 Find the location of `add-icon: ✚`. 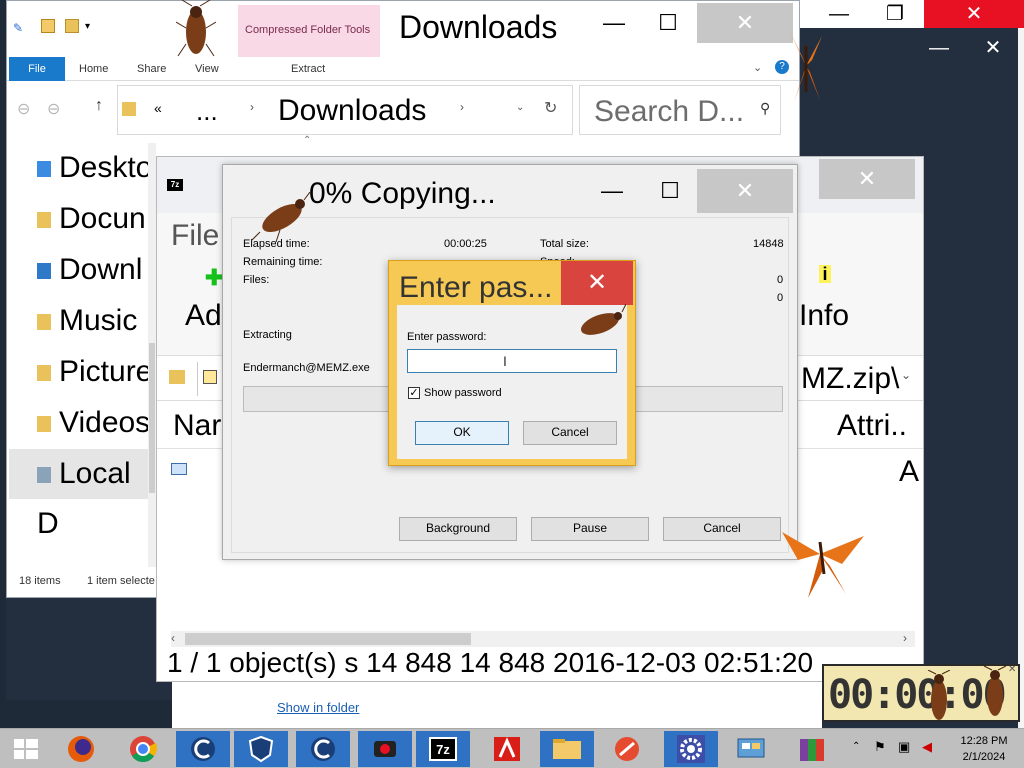

add-icon: ✚ is located at coordinates (214, 278).